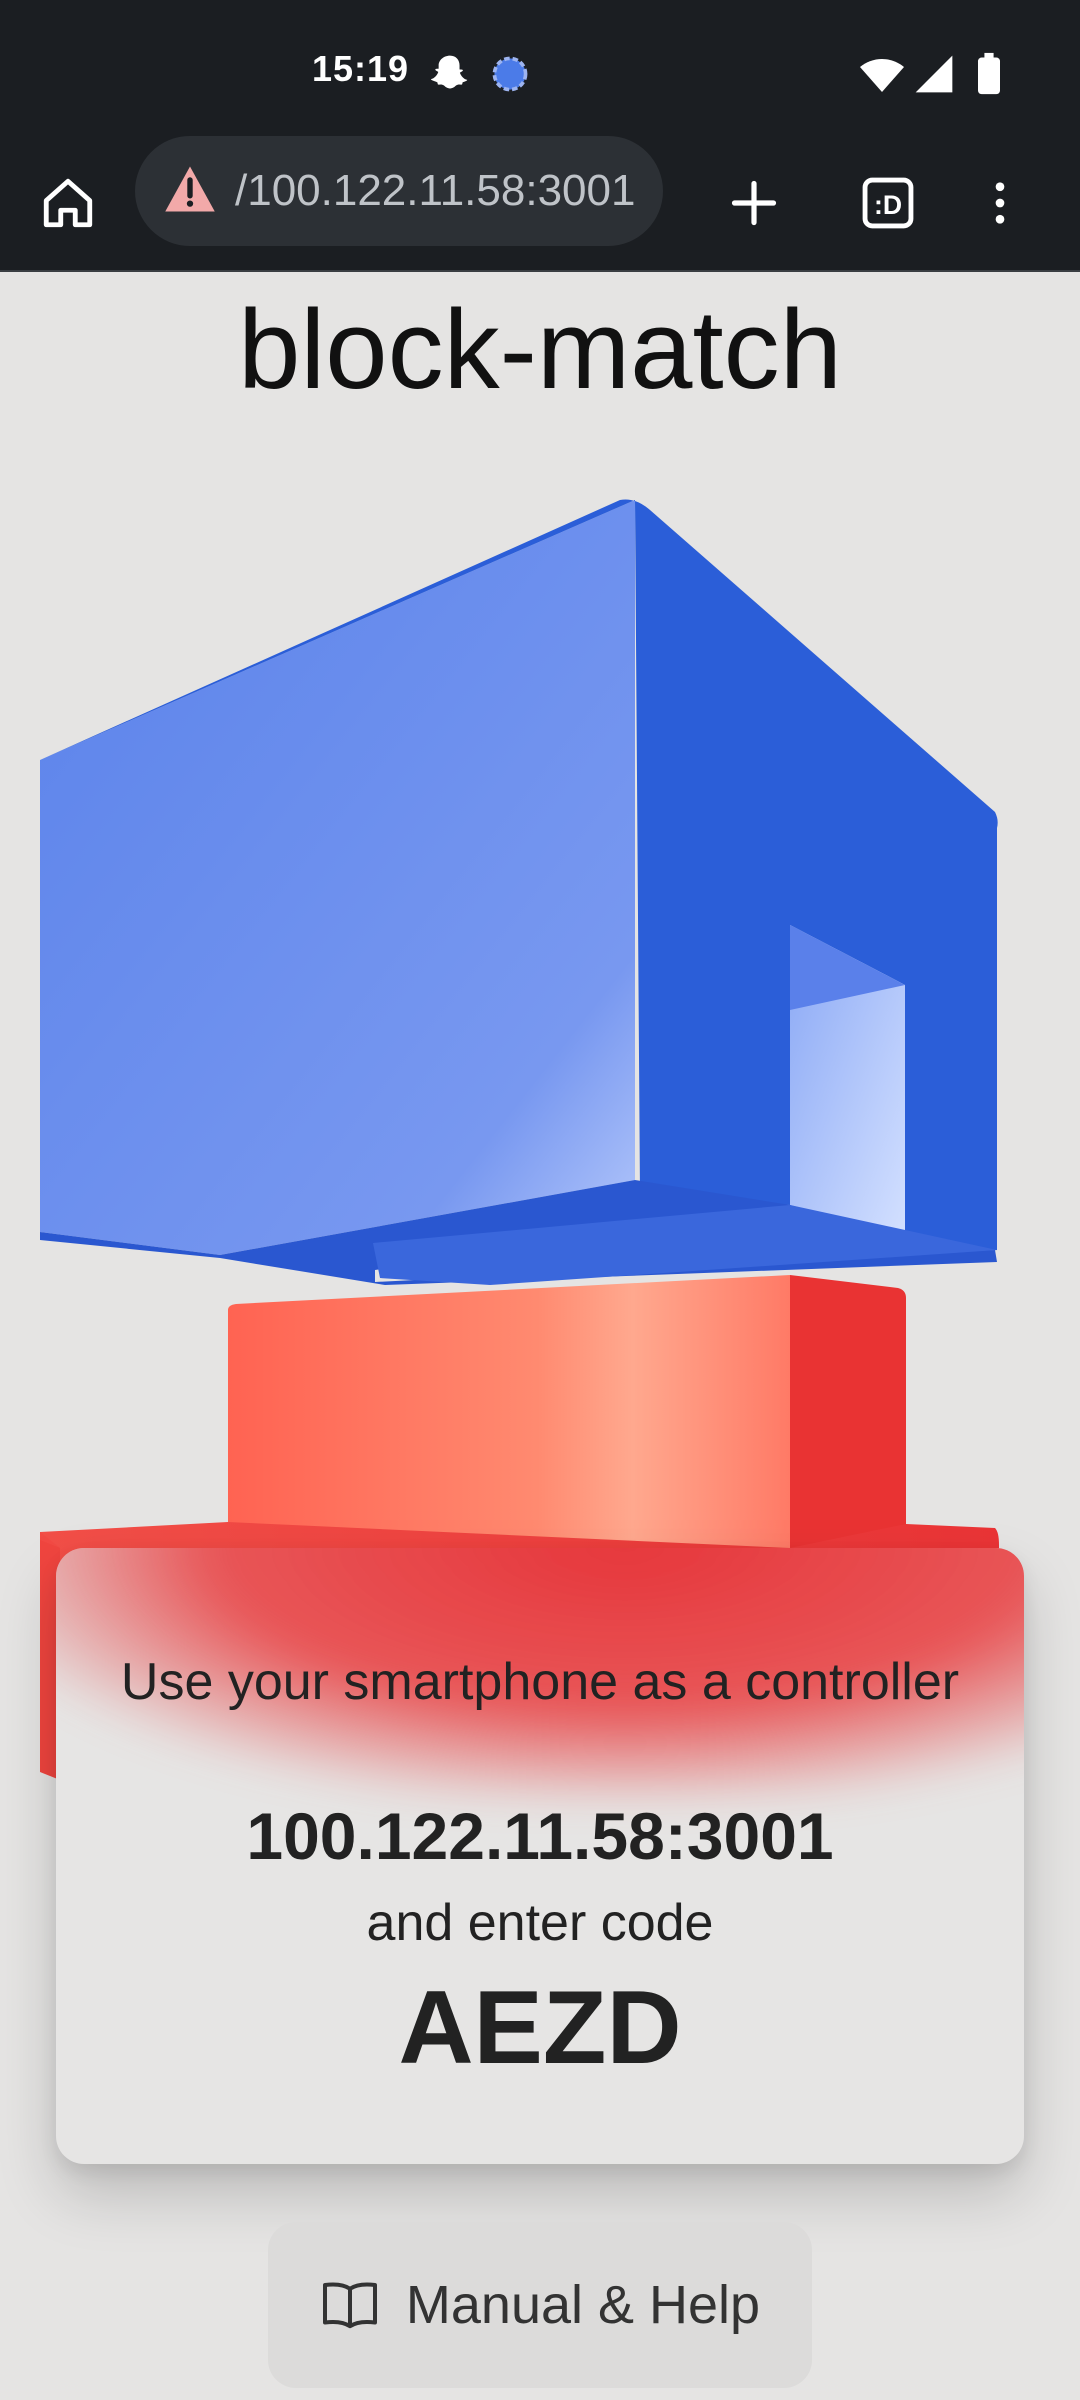  I want to click on tab-switcher-label: :D, so click(888, 205).